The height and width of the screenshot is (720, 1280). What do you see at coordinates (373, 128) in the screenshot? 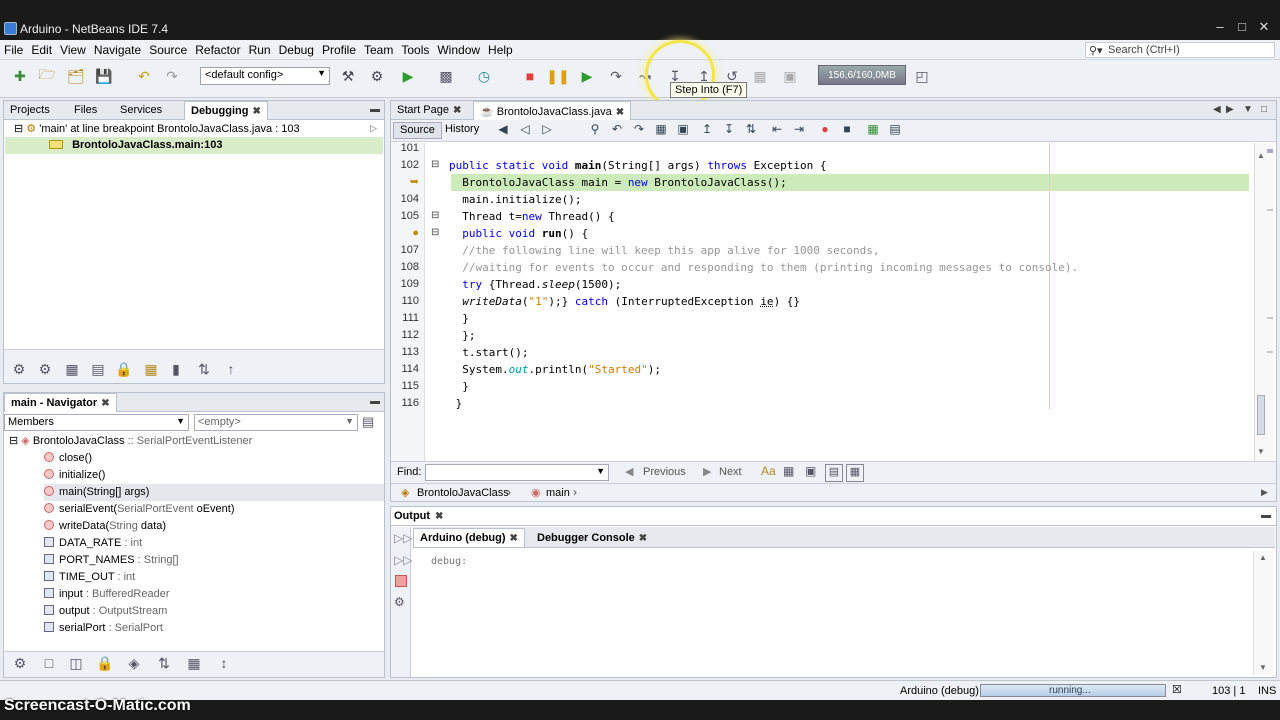
I see `chevron-right-icon: ▷` at bounding box center [373, 128].